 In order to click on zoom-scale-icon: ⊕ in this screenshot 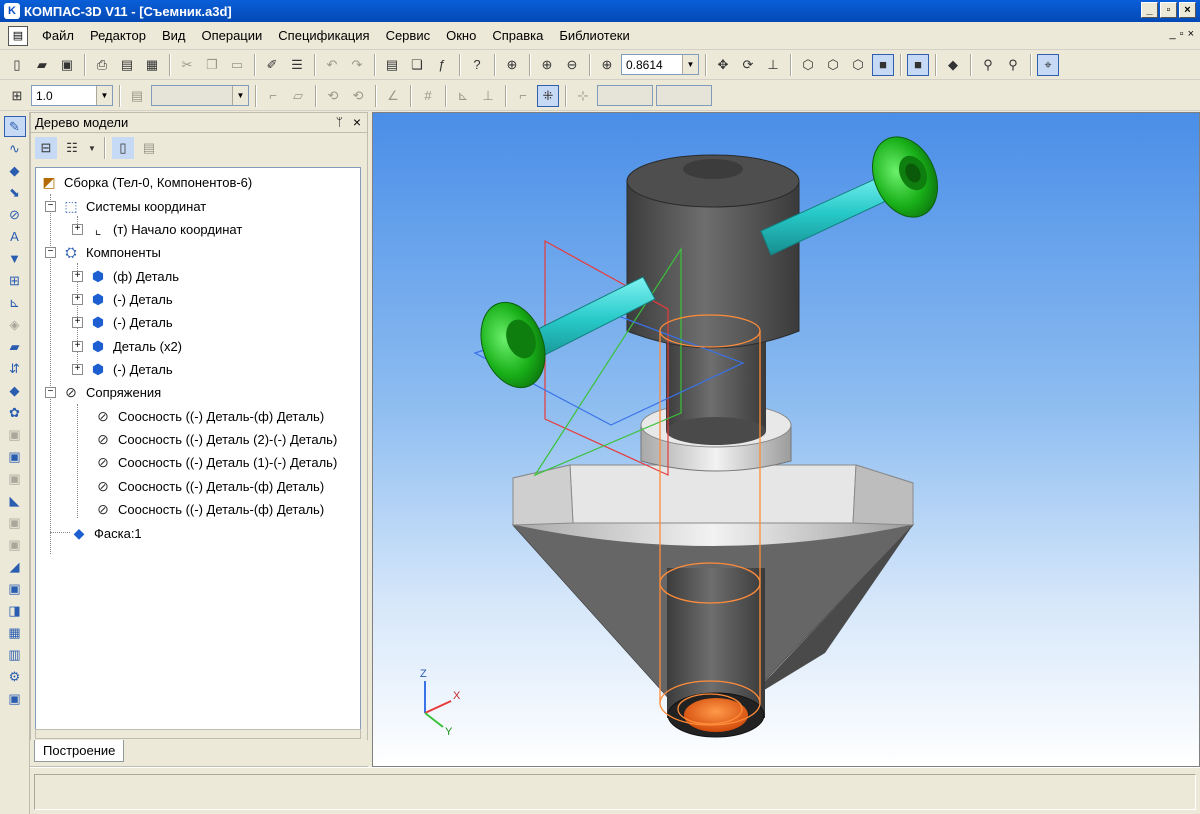, I will do `click(607, 65)`.